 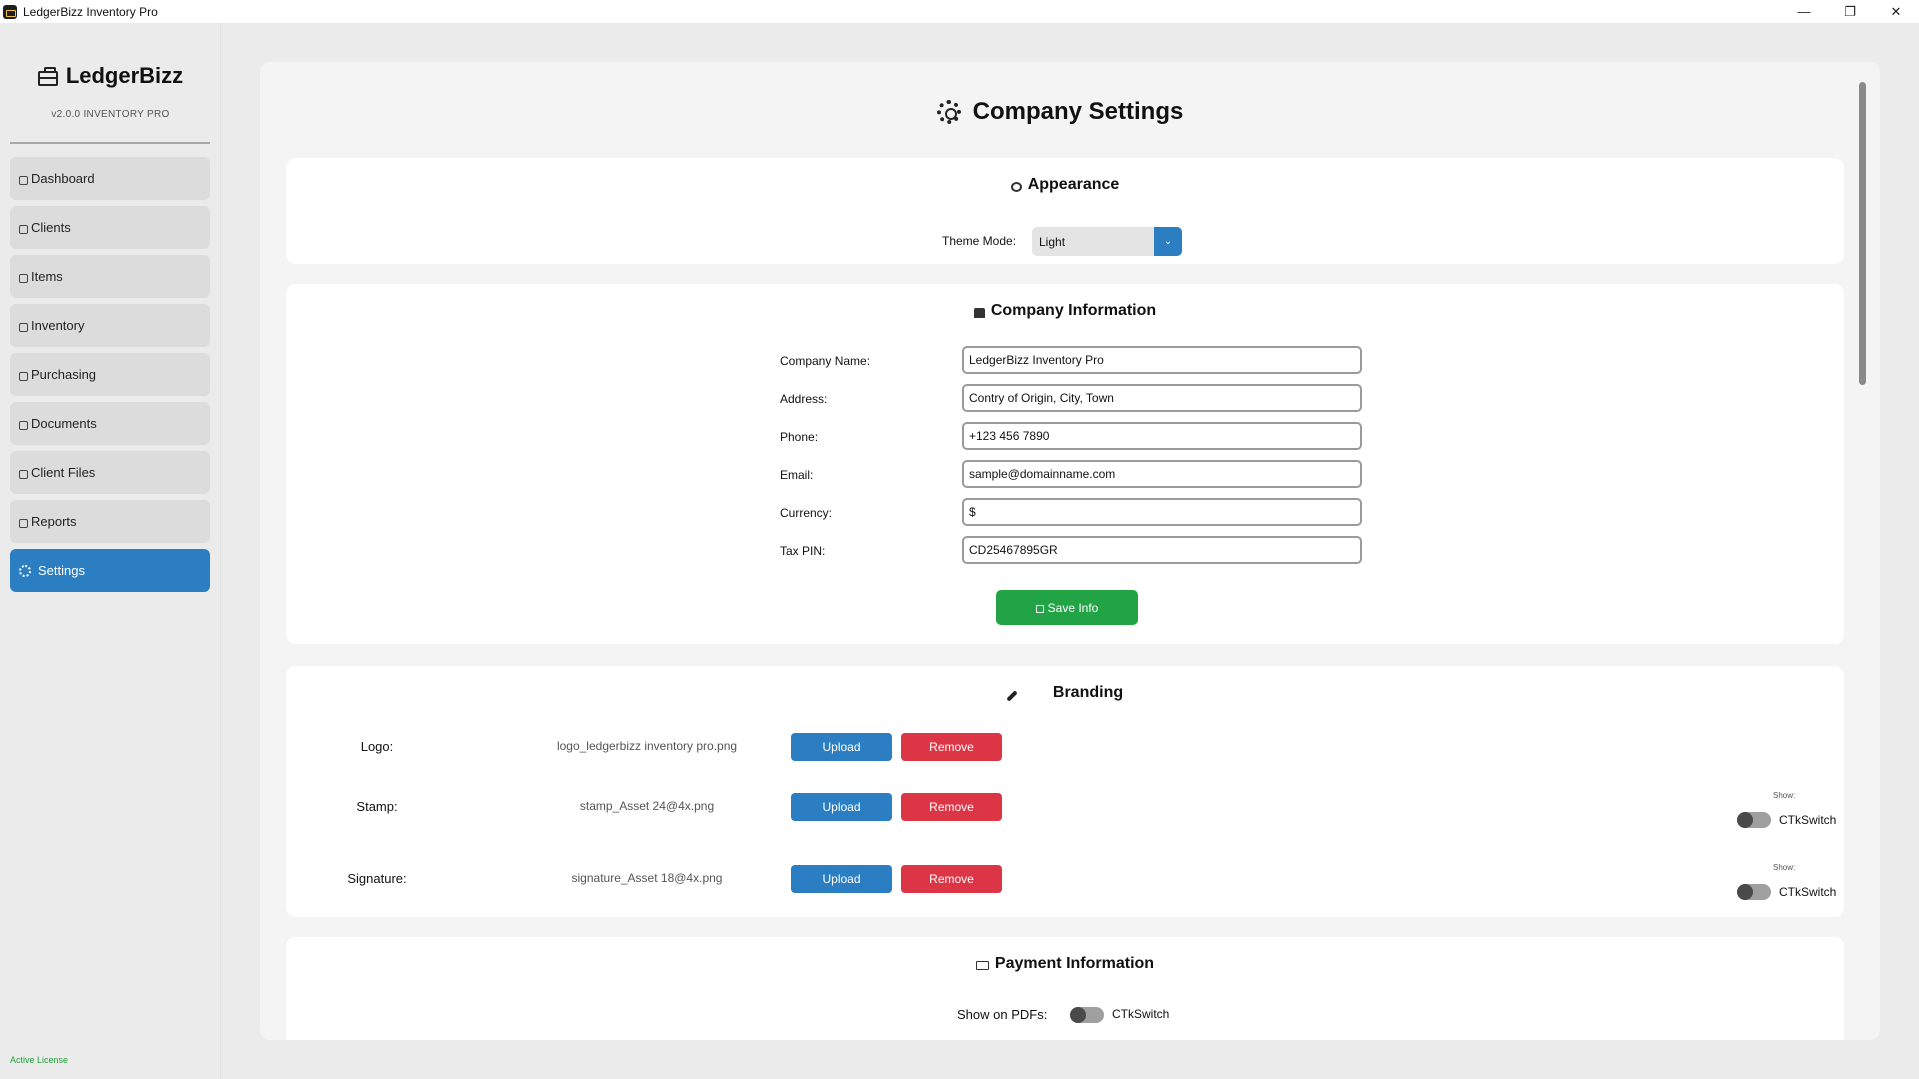 I want to click on sidebar-item-reports: Reports, so click(x=110, y=521).